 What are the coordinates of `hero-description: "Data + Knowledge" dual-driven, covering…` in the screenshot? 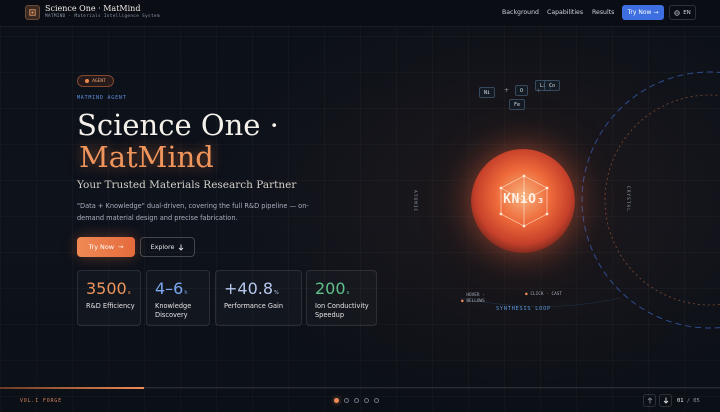 It's located at (193, 212).